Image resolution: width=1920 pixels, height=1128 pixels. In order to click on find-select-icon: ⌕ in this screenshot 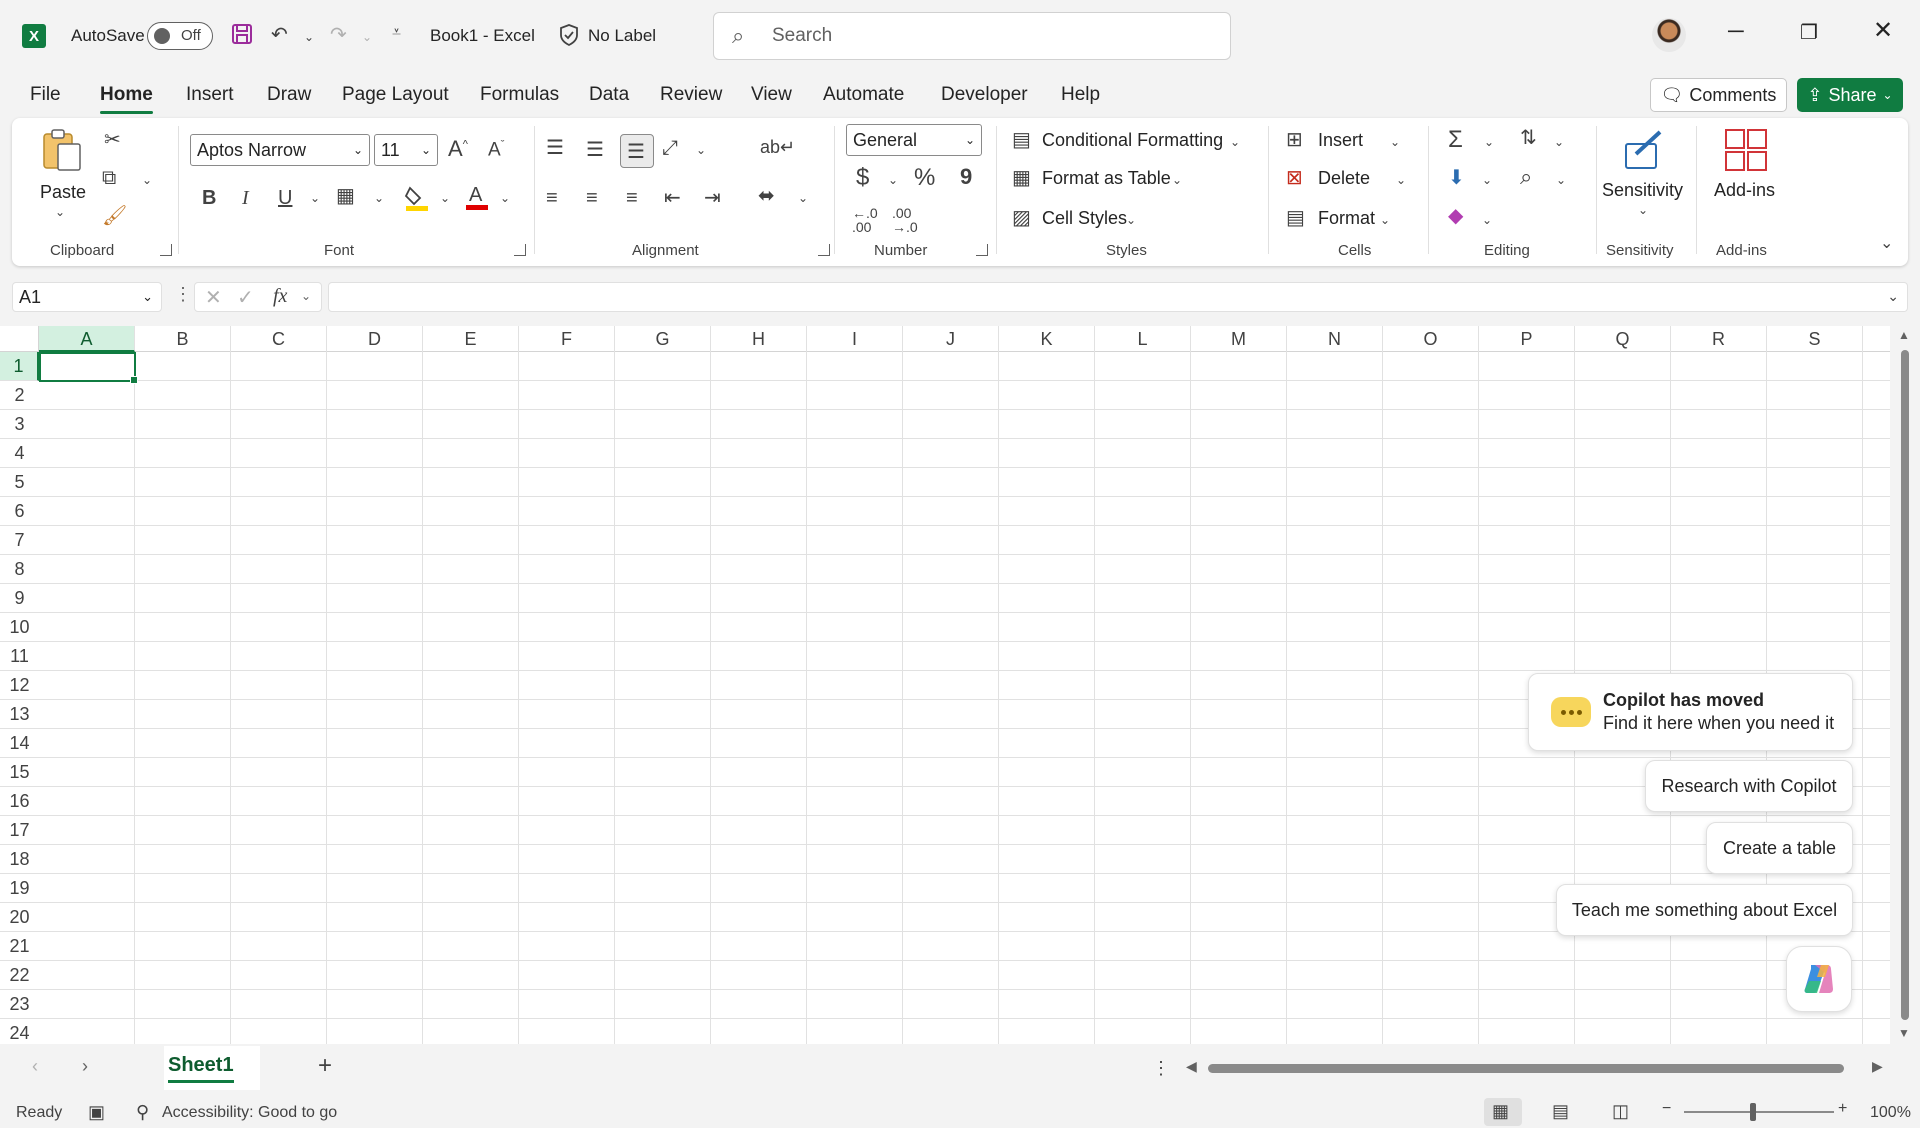, I will do `click(1526, 177)`.